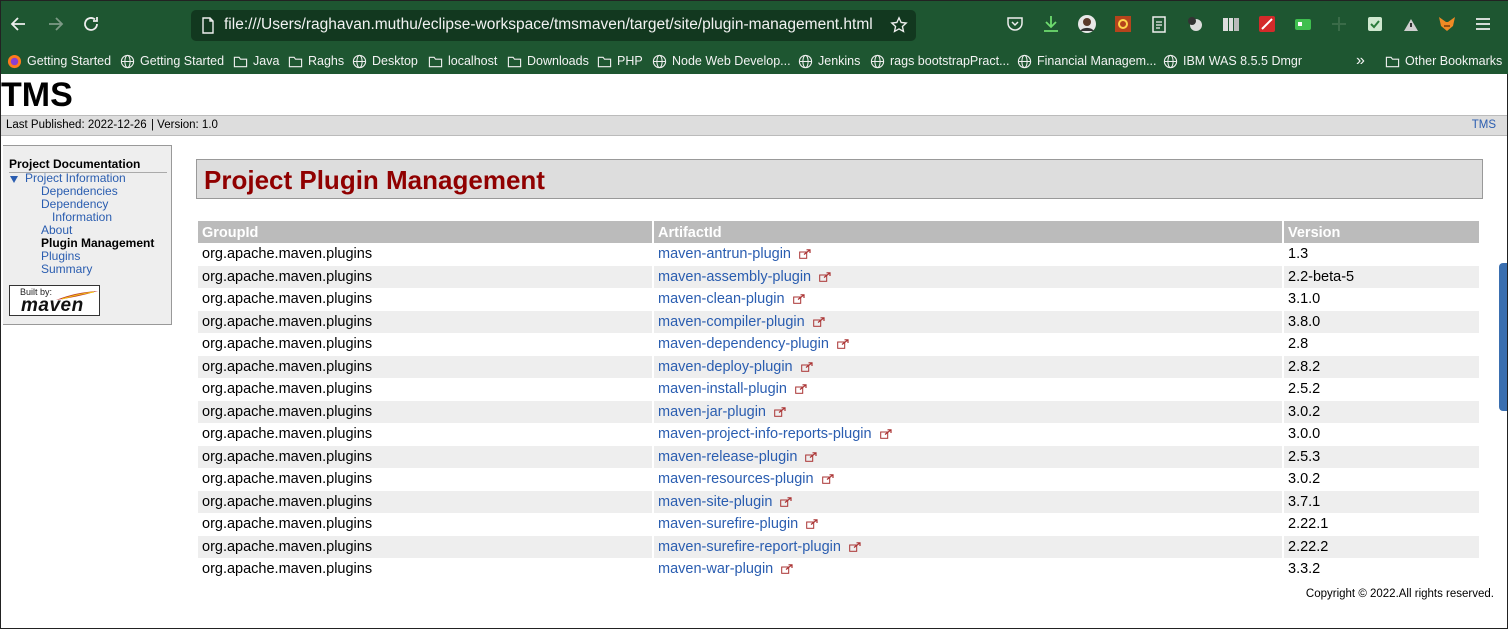 This screenshot has width=1508, height=629. What do you see at coordinates (728, 524) in the screenshot?
I see `artifact-link: maven-surefire-plugin` at bounding box center [728, 524].